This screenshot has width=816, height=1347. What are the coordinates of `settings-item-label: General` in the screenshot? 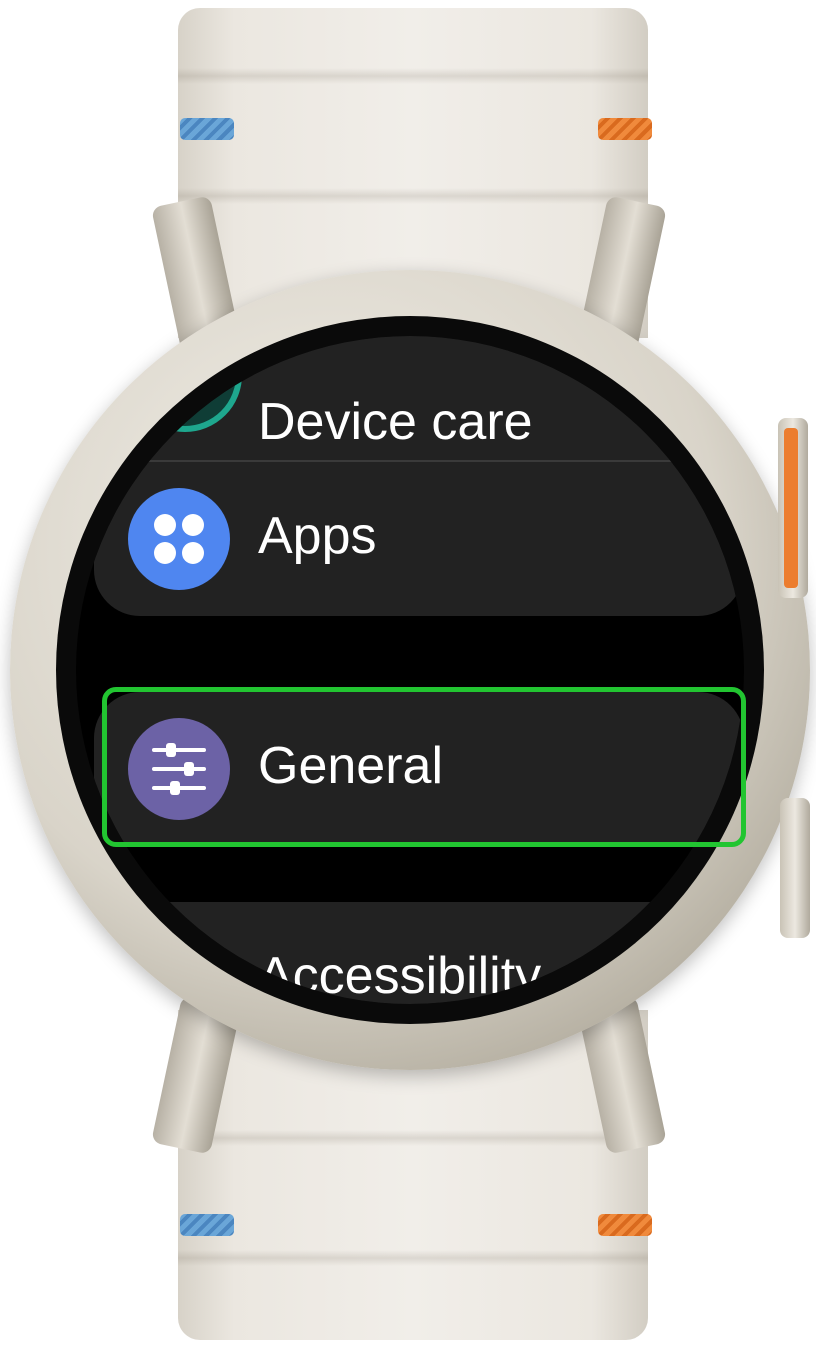 It's located at (350, 766).